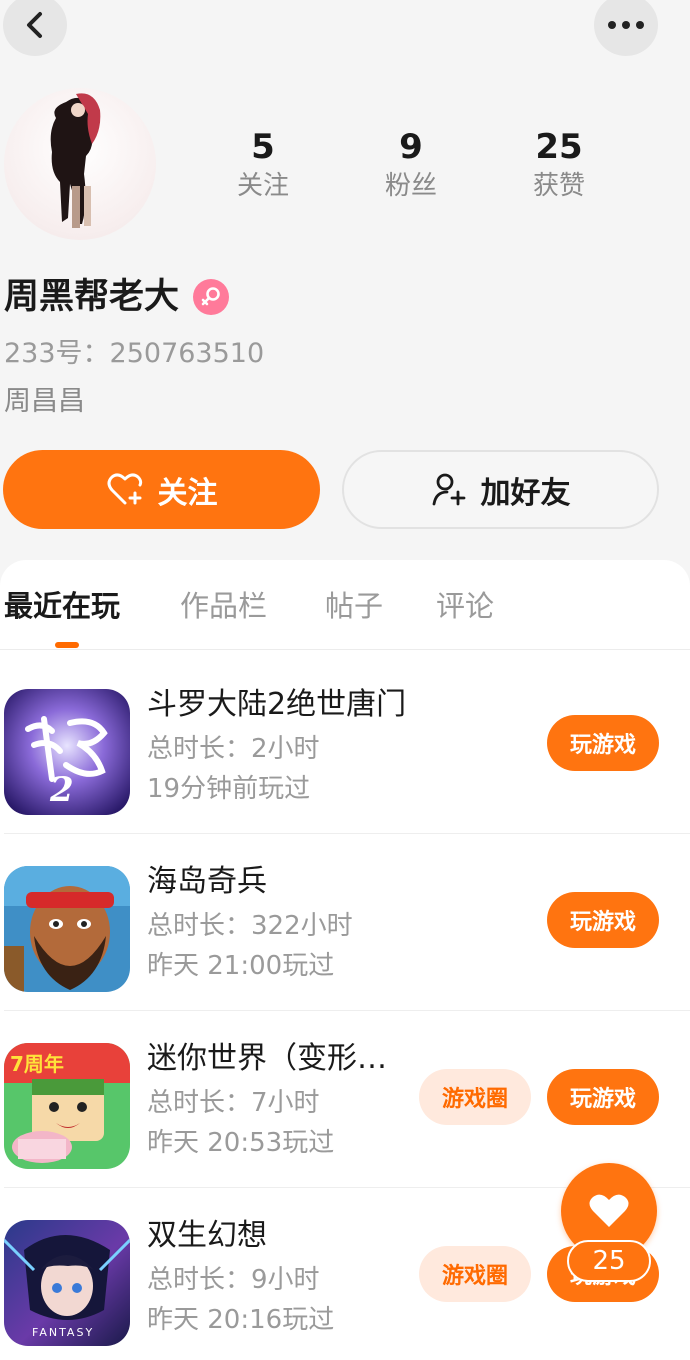  I want to click on game-icon-douluo: 2, so click(67, 752).